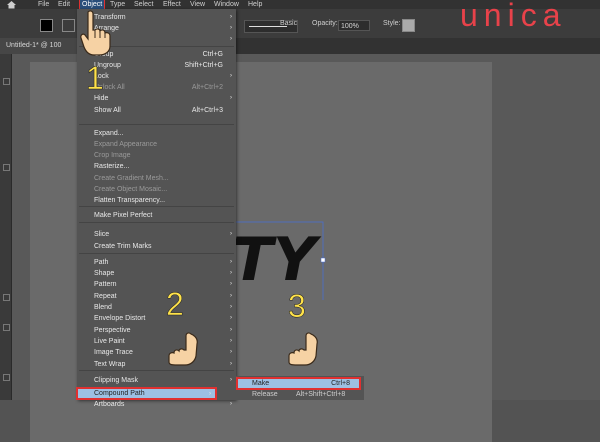  I want to click on menu-edit: Edit, so click(64, 4).